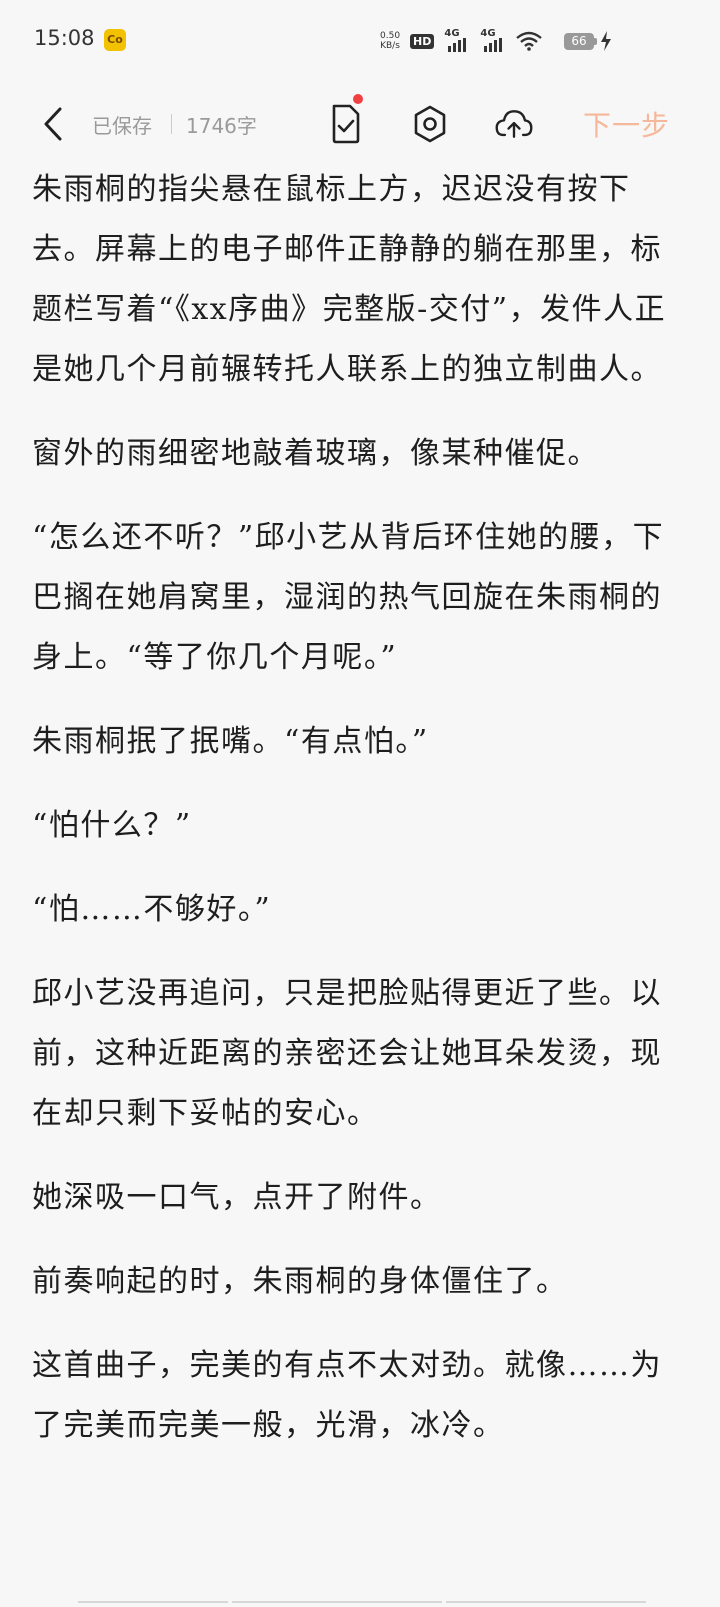  I want to click on sim2-network-type: 4G, so click(488, 33).